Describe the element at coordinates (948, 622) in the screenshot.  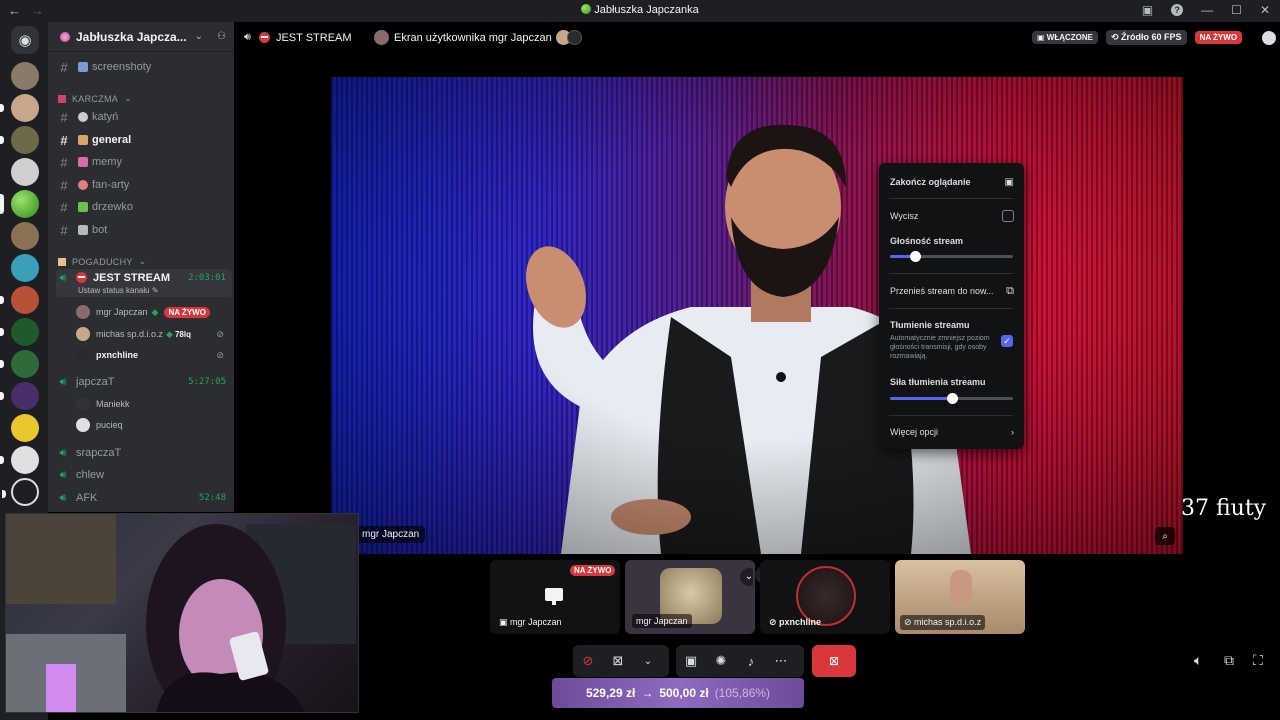
I see `tile-label-text: michas sp.d.i.o.z` at that location.